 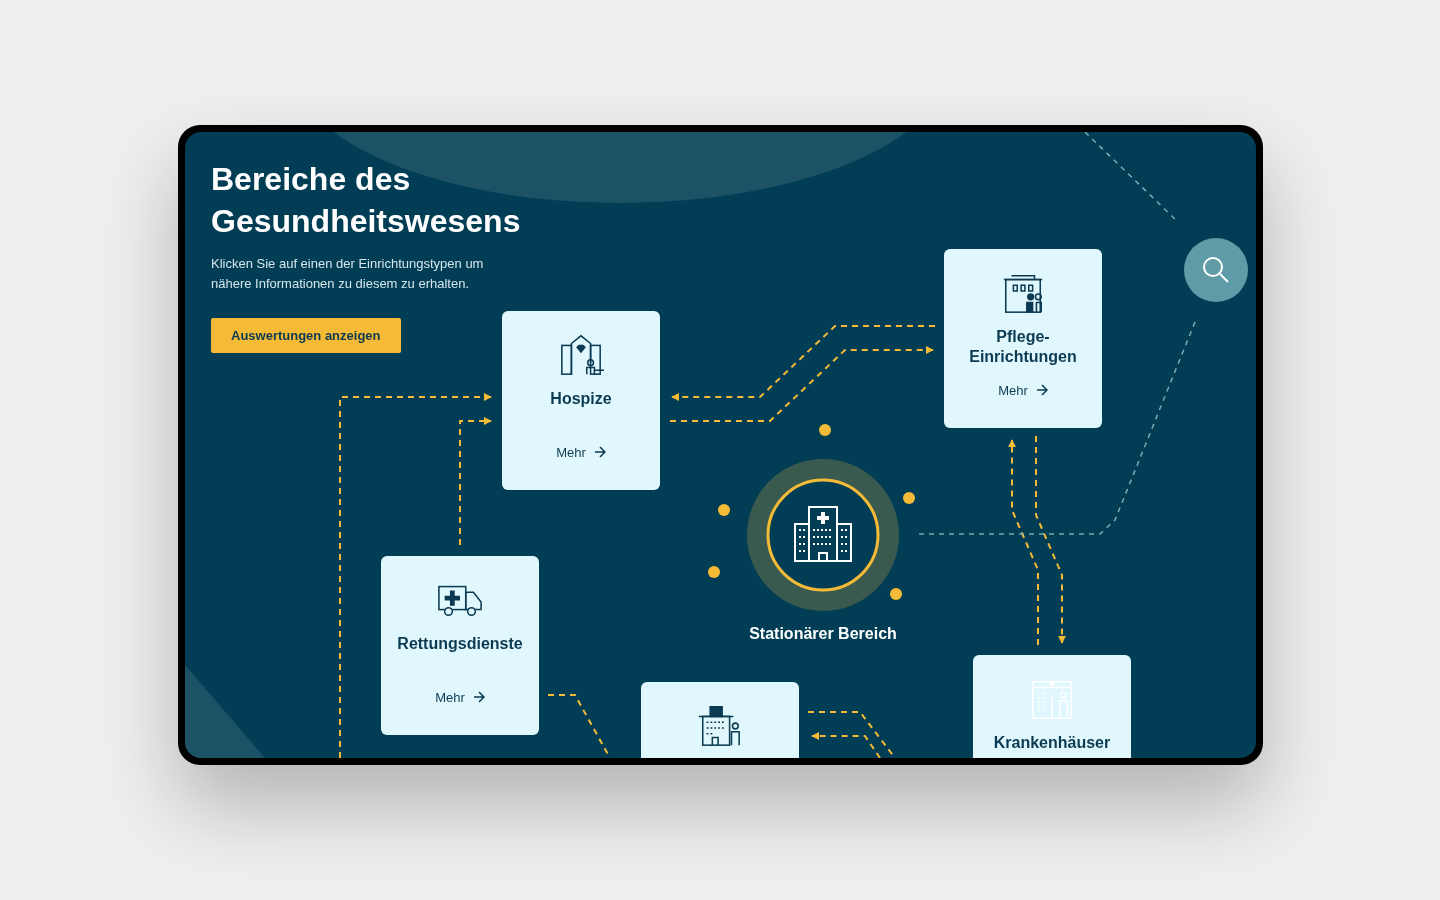 I want to click on card-title: Pflege-Einrichtungen, so click(x=1023, y=347).